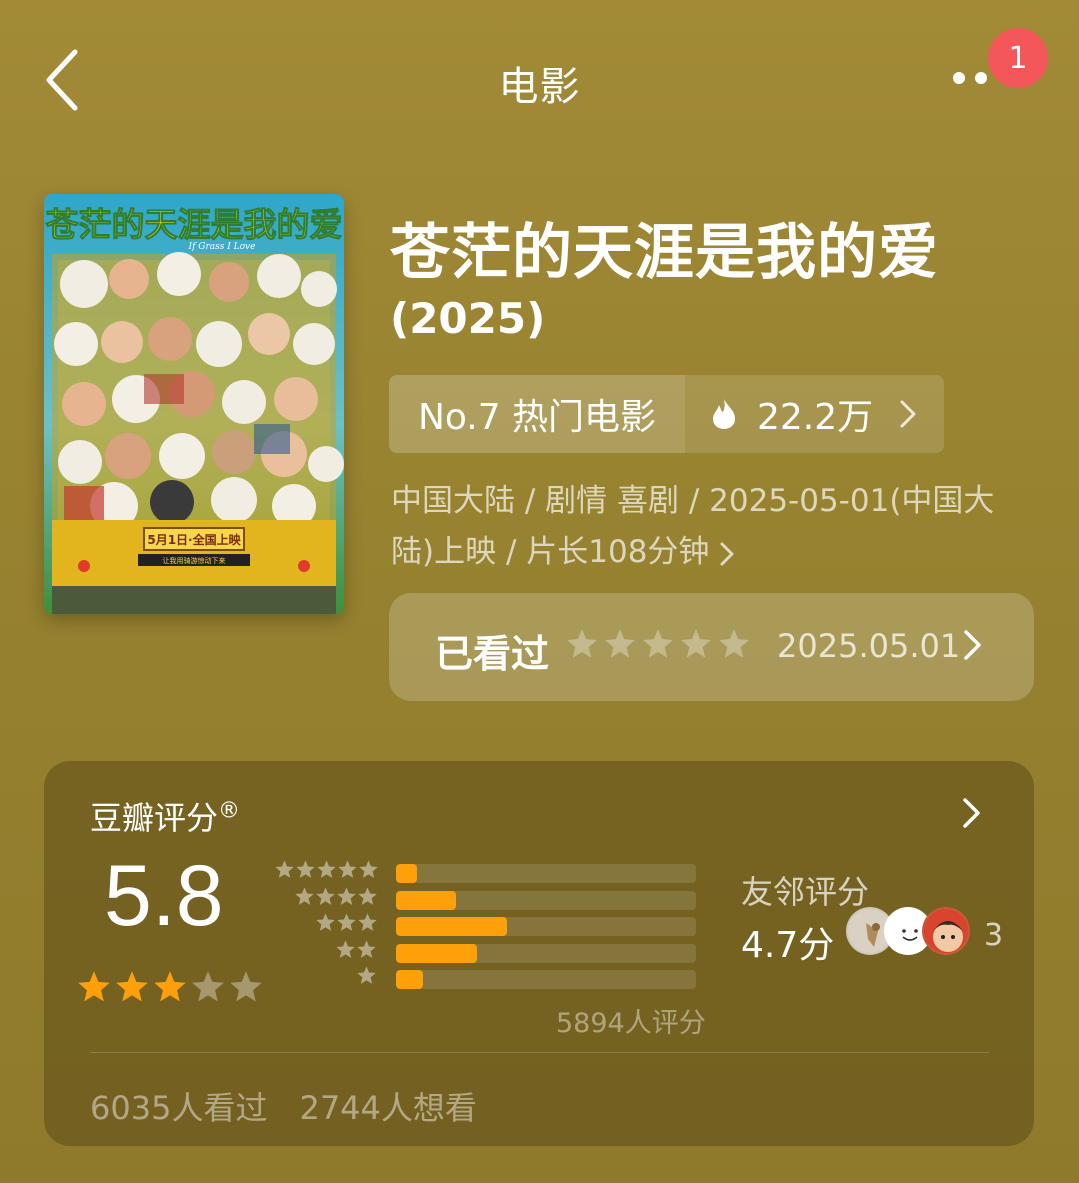 This screenshot has height=1183, width=1079. Describe the element at coordinates (164, 896) in the screenshot. I see `rating-score: 5.8` at that location.